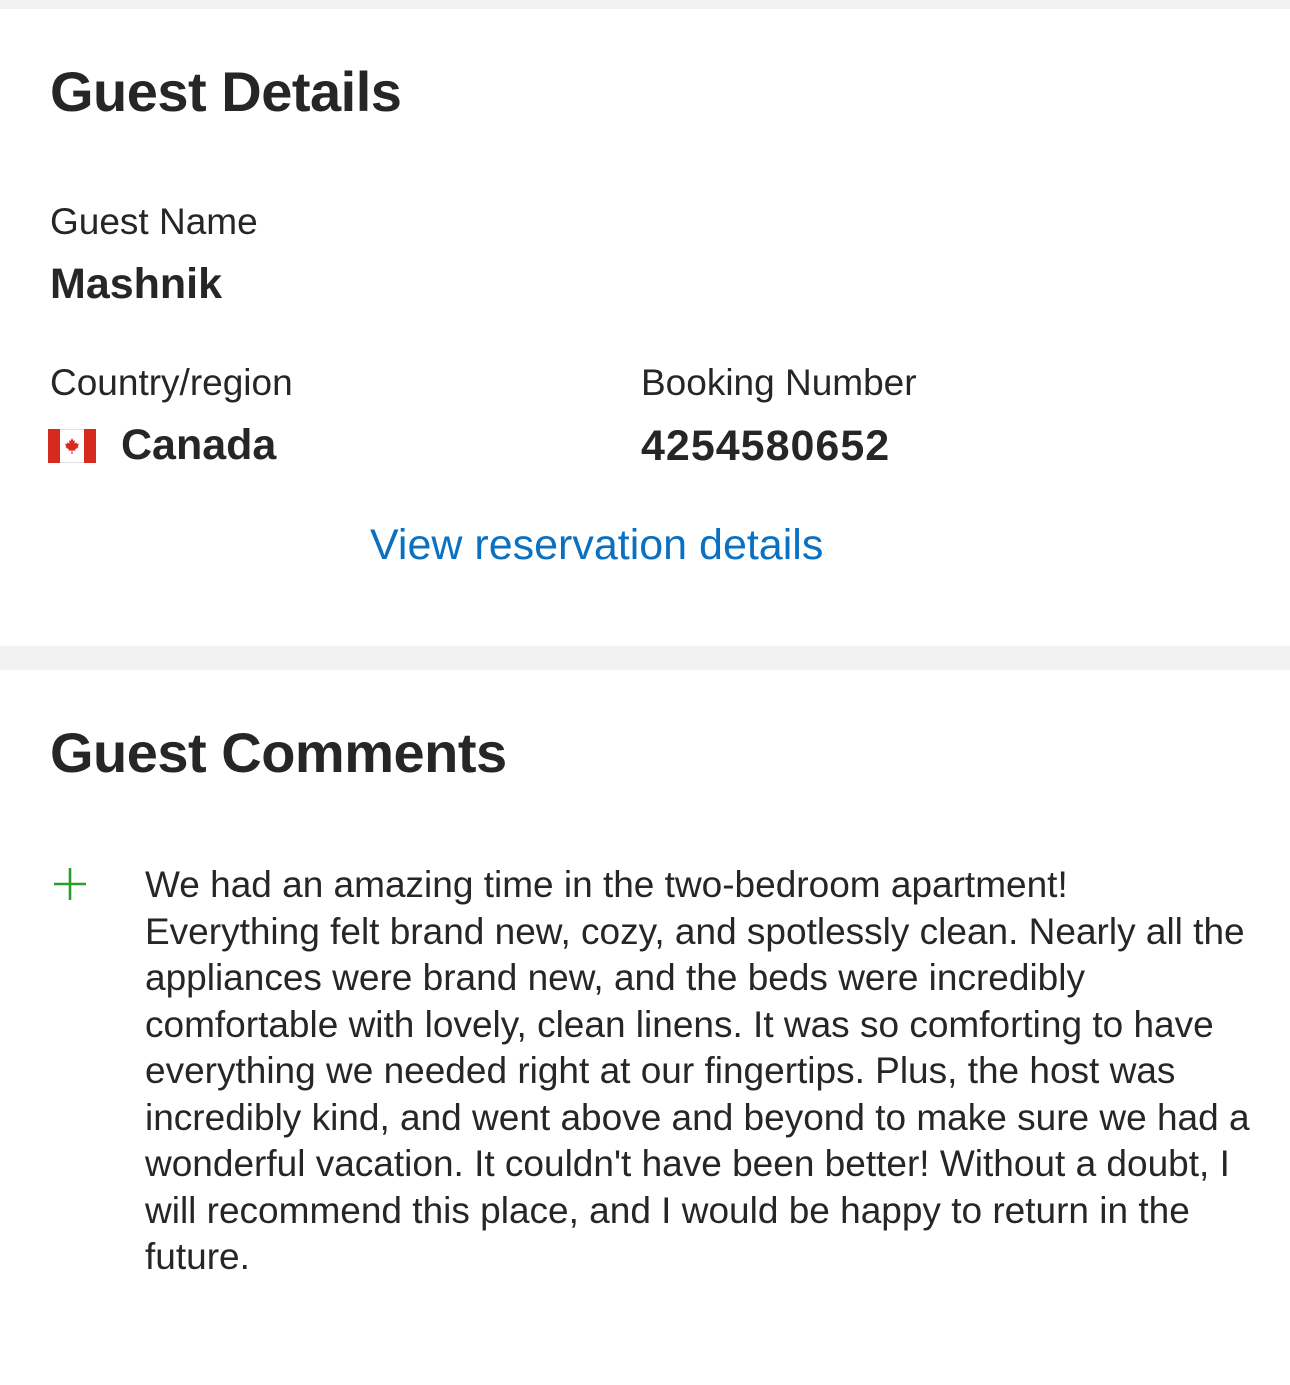 The image size is (1290, 1385). I want to click on country-label: Country/region, so click(171, 382).